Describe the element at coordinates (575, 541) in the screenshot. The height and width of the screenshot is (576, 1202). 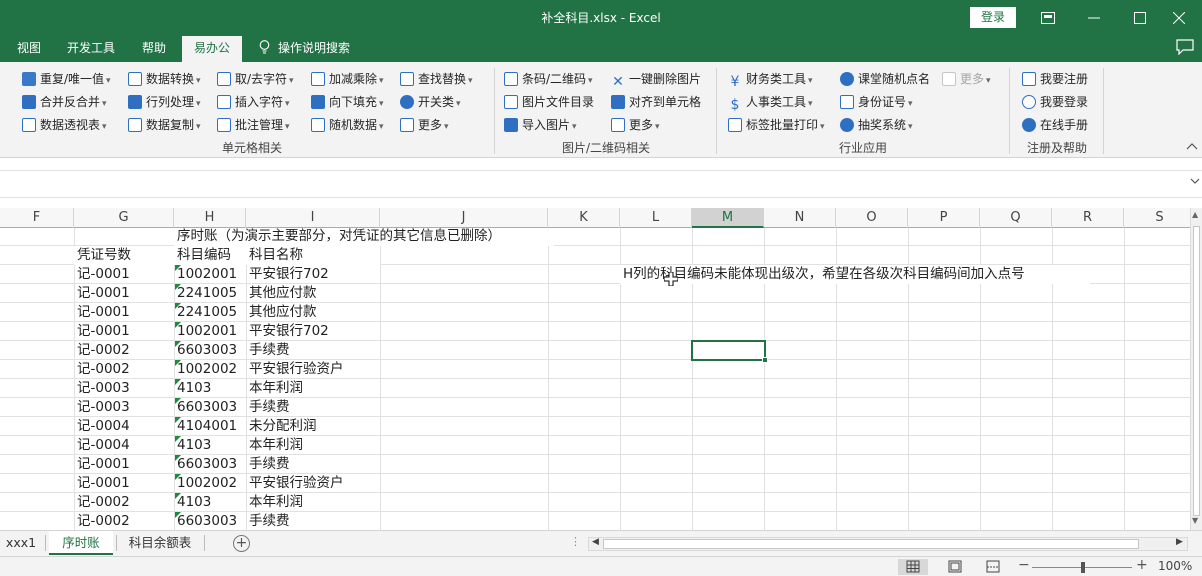
I see `tab-options-icon: ⋮` at that location.